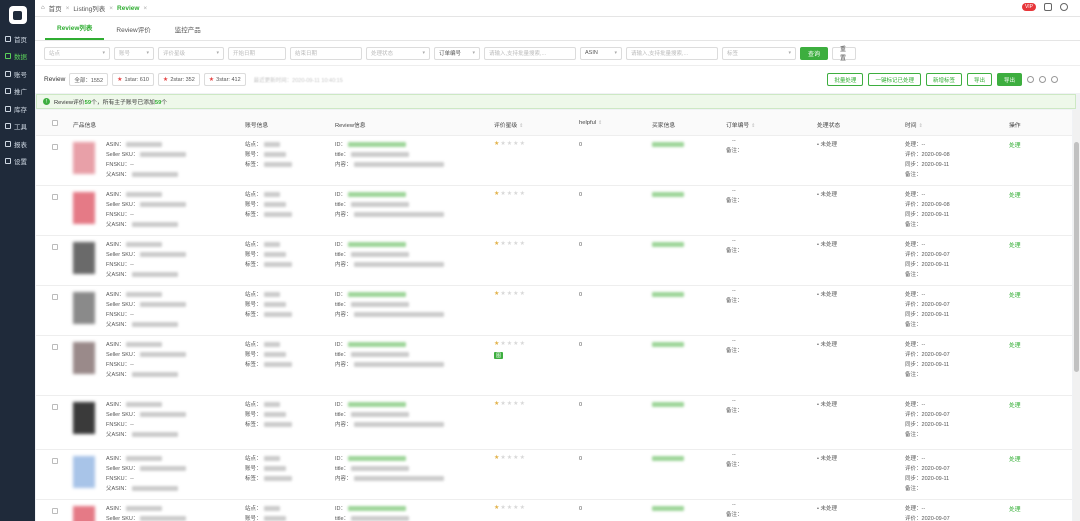 The height and width of the screenshot is (521, 1080). I want to click on search-button: 查询, so click(814, 53).